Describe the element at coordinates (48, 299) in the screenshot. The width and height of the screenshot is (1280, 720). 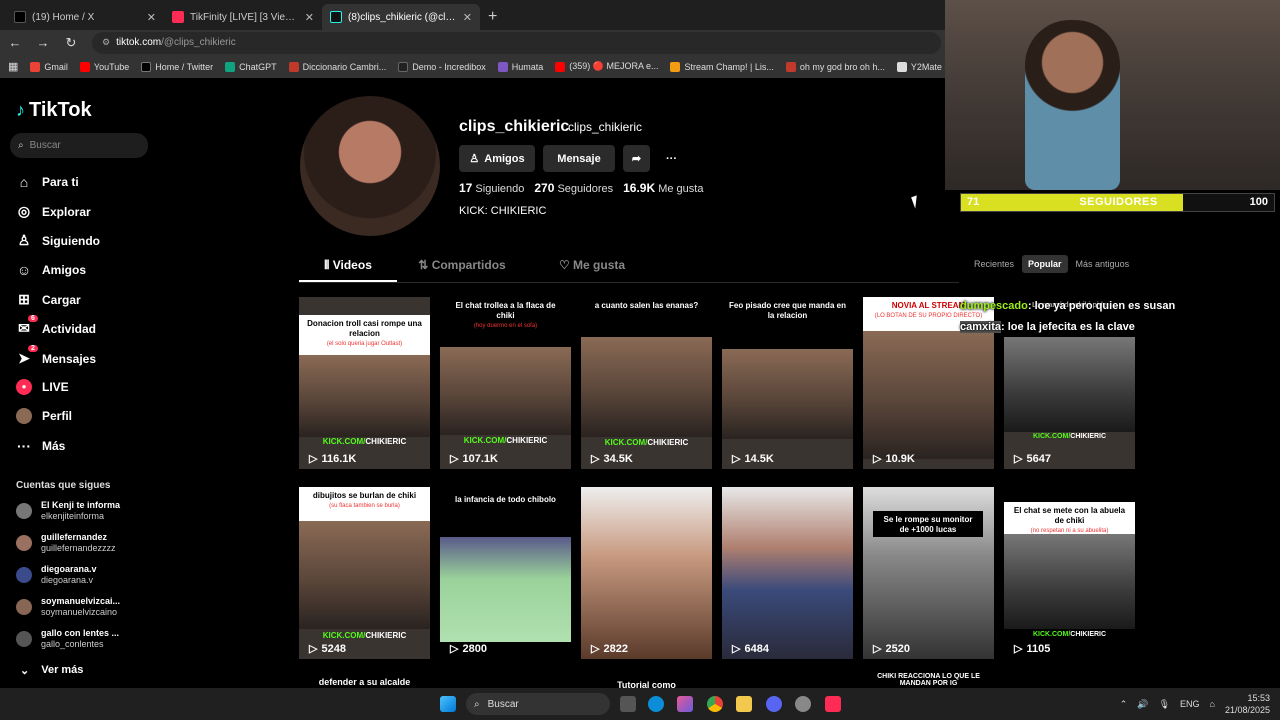
I see `nav-upload: ⊞ Cargar` at that location.